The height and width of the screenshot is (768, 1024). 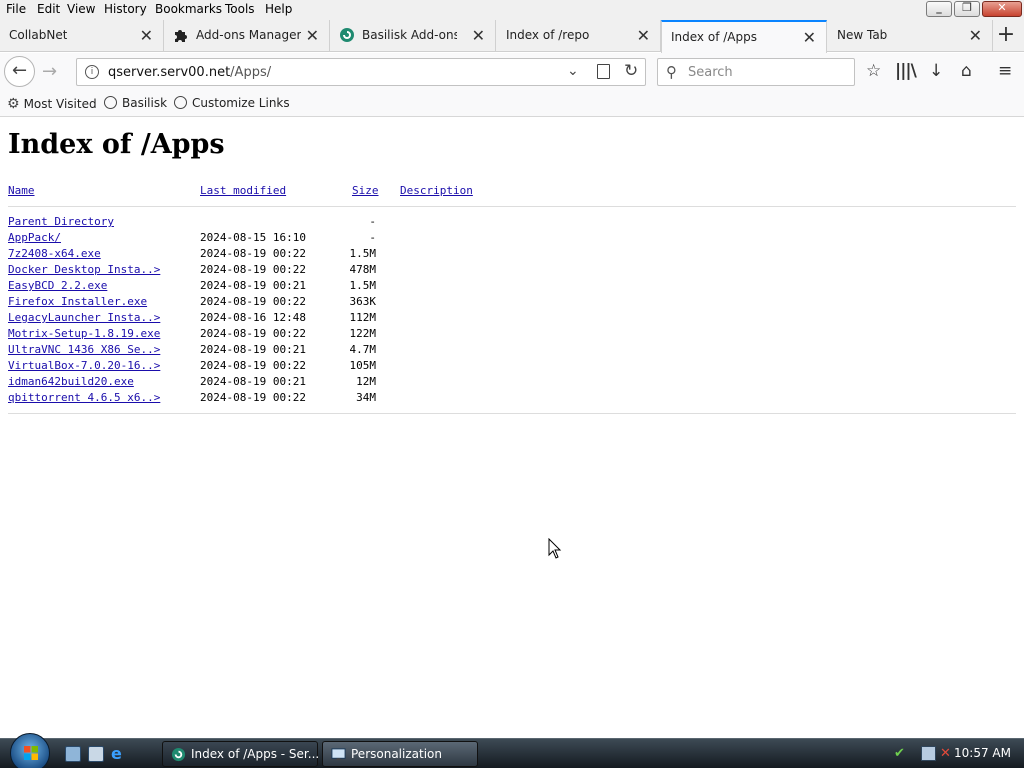 I want to click on search-icon: ⚲, so click(x=671, y=72).